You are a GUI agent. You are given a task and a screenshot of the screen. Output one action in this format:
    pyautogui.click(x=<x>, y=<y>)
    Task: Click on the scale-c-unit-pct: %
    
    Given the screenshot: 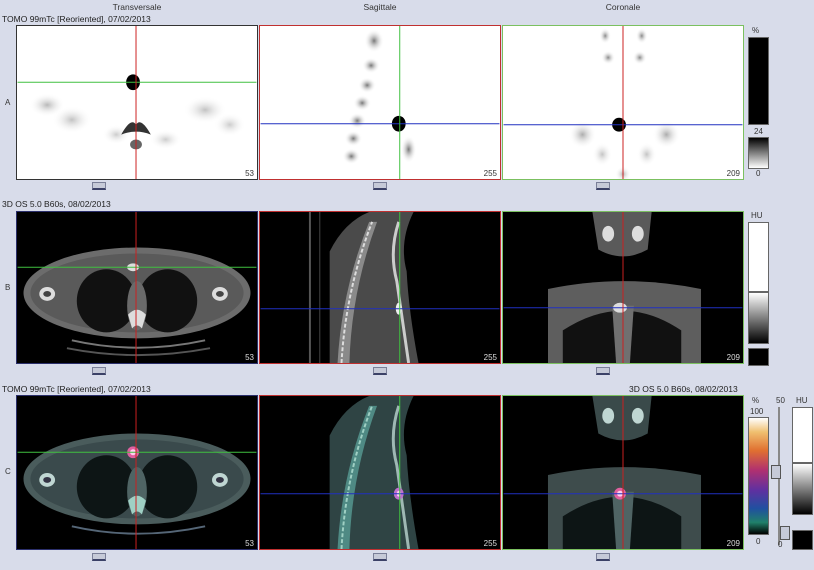 What is the action you would take?
    pyautogui.click(x=756, y=400)
    